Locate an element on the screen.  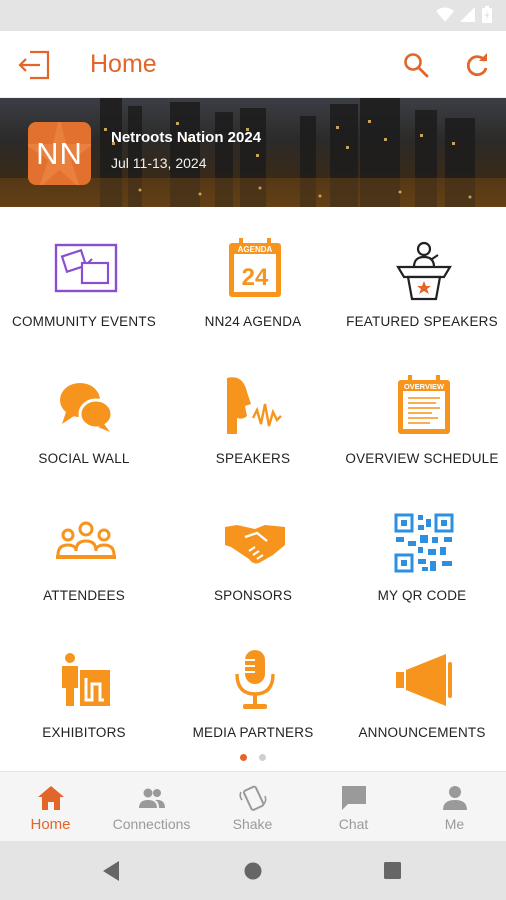
nav-shake: Shake is located at coordinates (252, 807).